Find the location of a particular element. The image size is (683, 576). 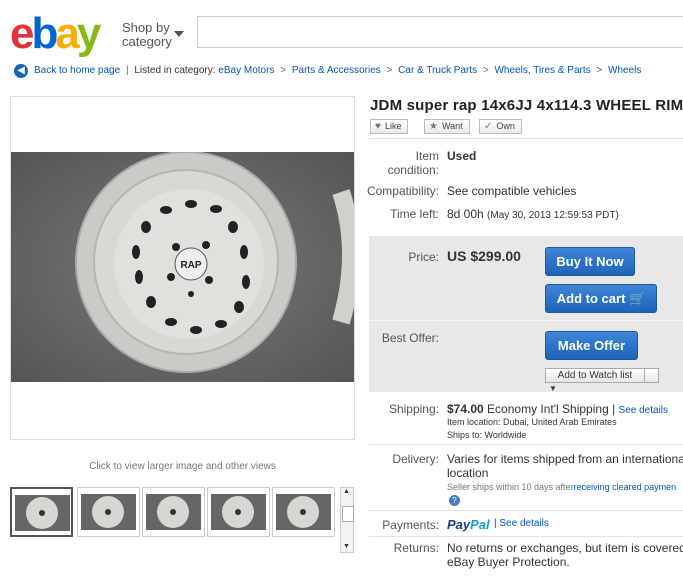

scrollbar-thumb is located at coordinates (348, 514).